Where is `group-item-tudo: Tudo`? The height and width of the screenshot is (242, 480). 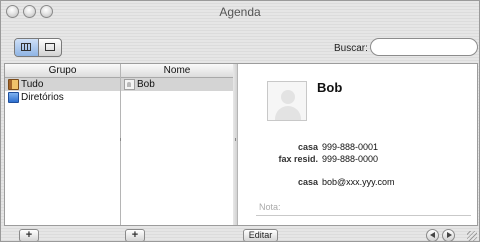 group-item-tudo: Tudo is located at coordinates (62, 84).